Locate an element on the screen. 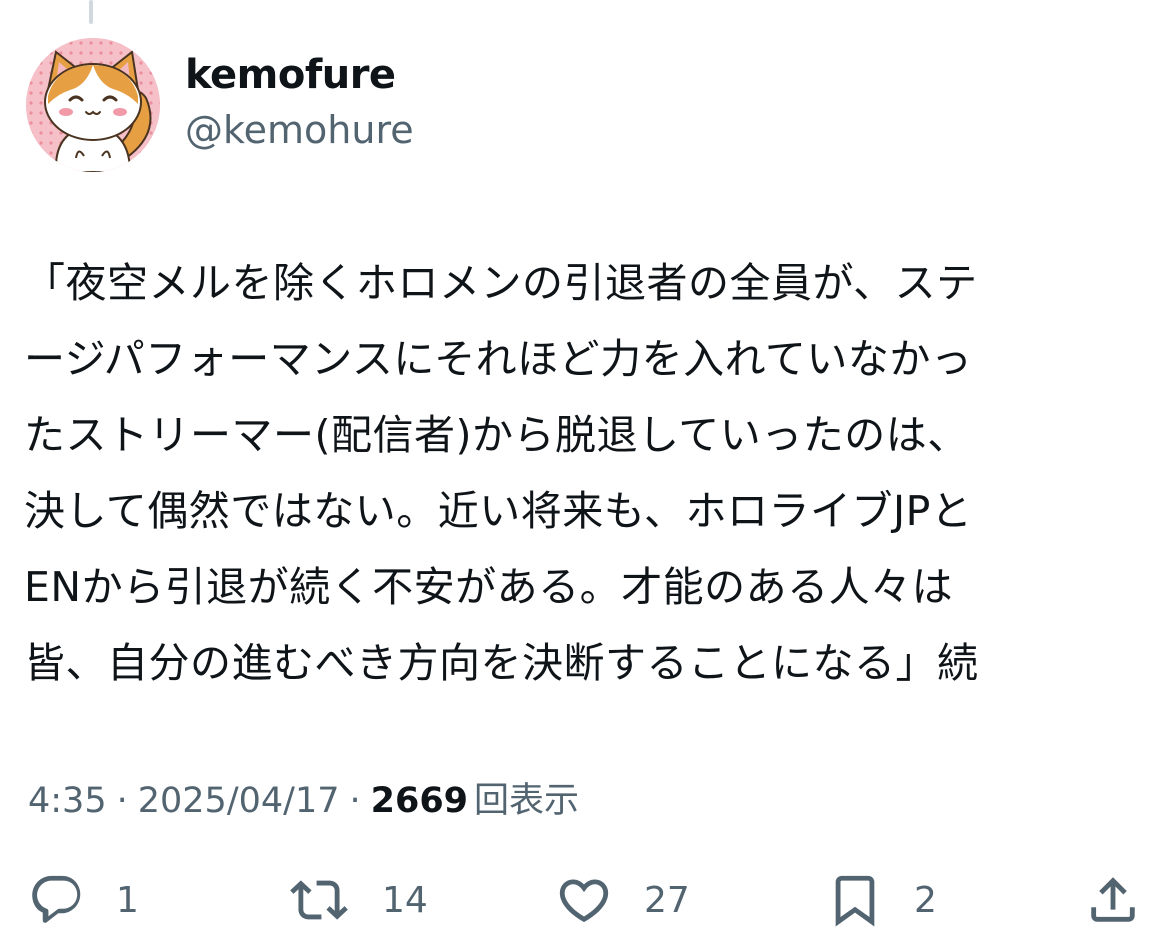 The width and height of the screenshot is (1170, 950). avatar is located at coordinates (93, 105).